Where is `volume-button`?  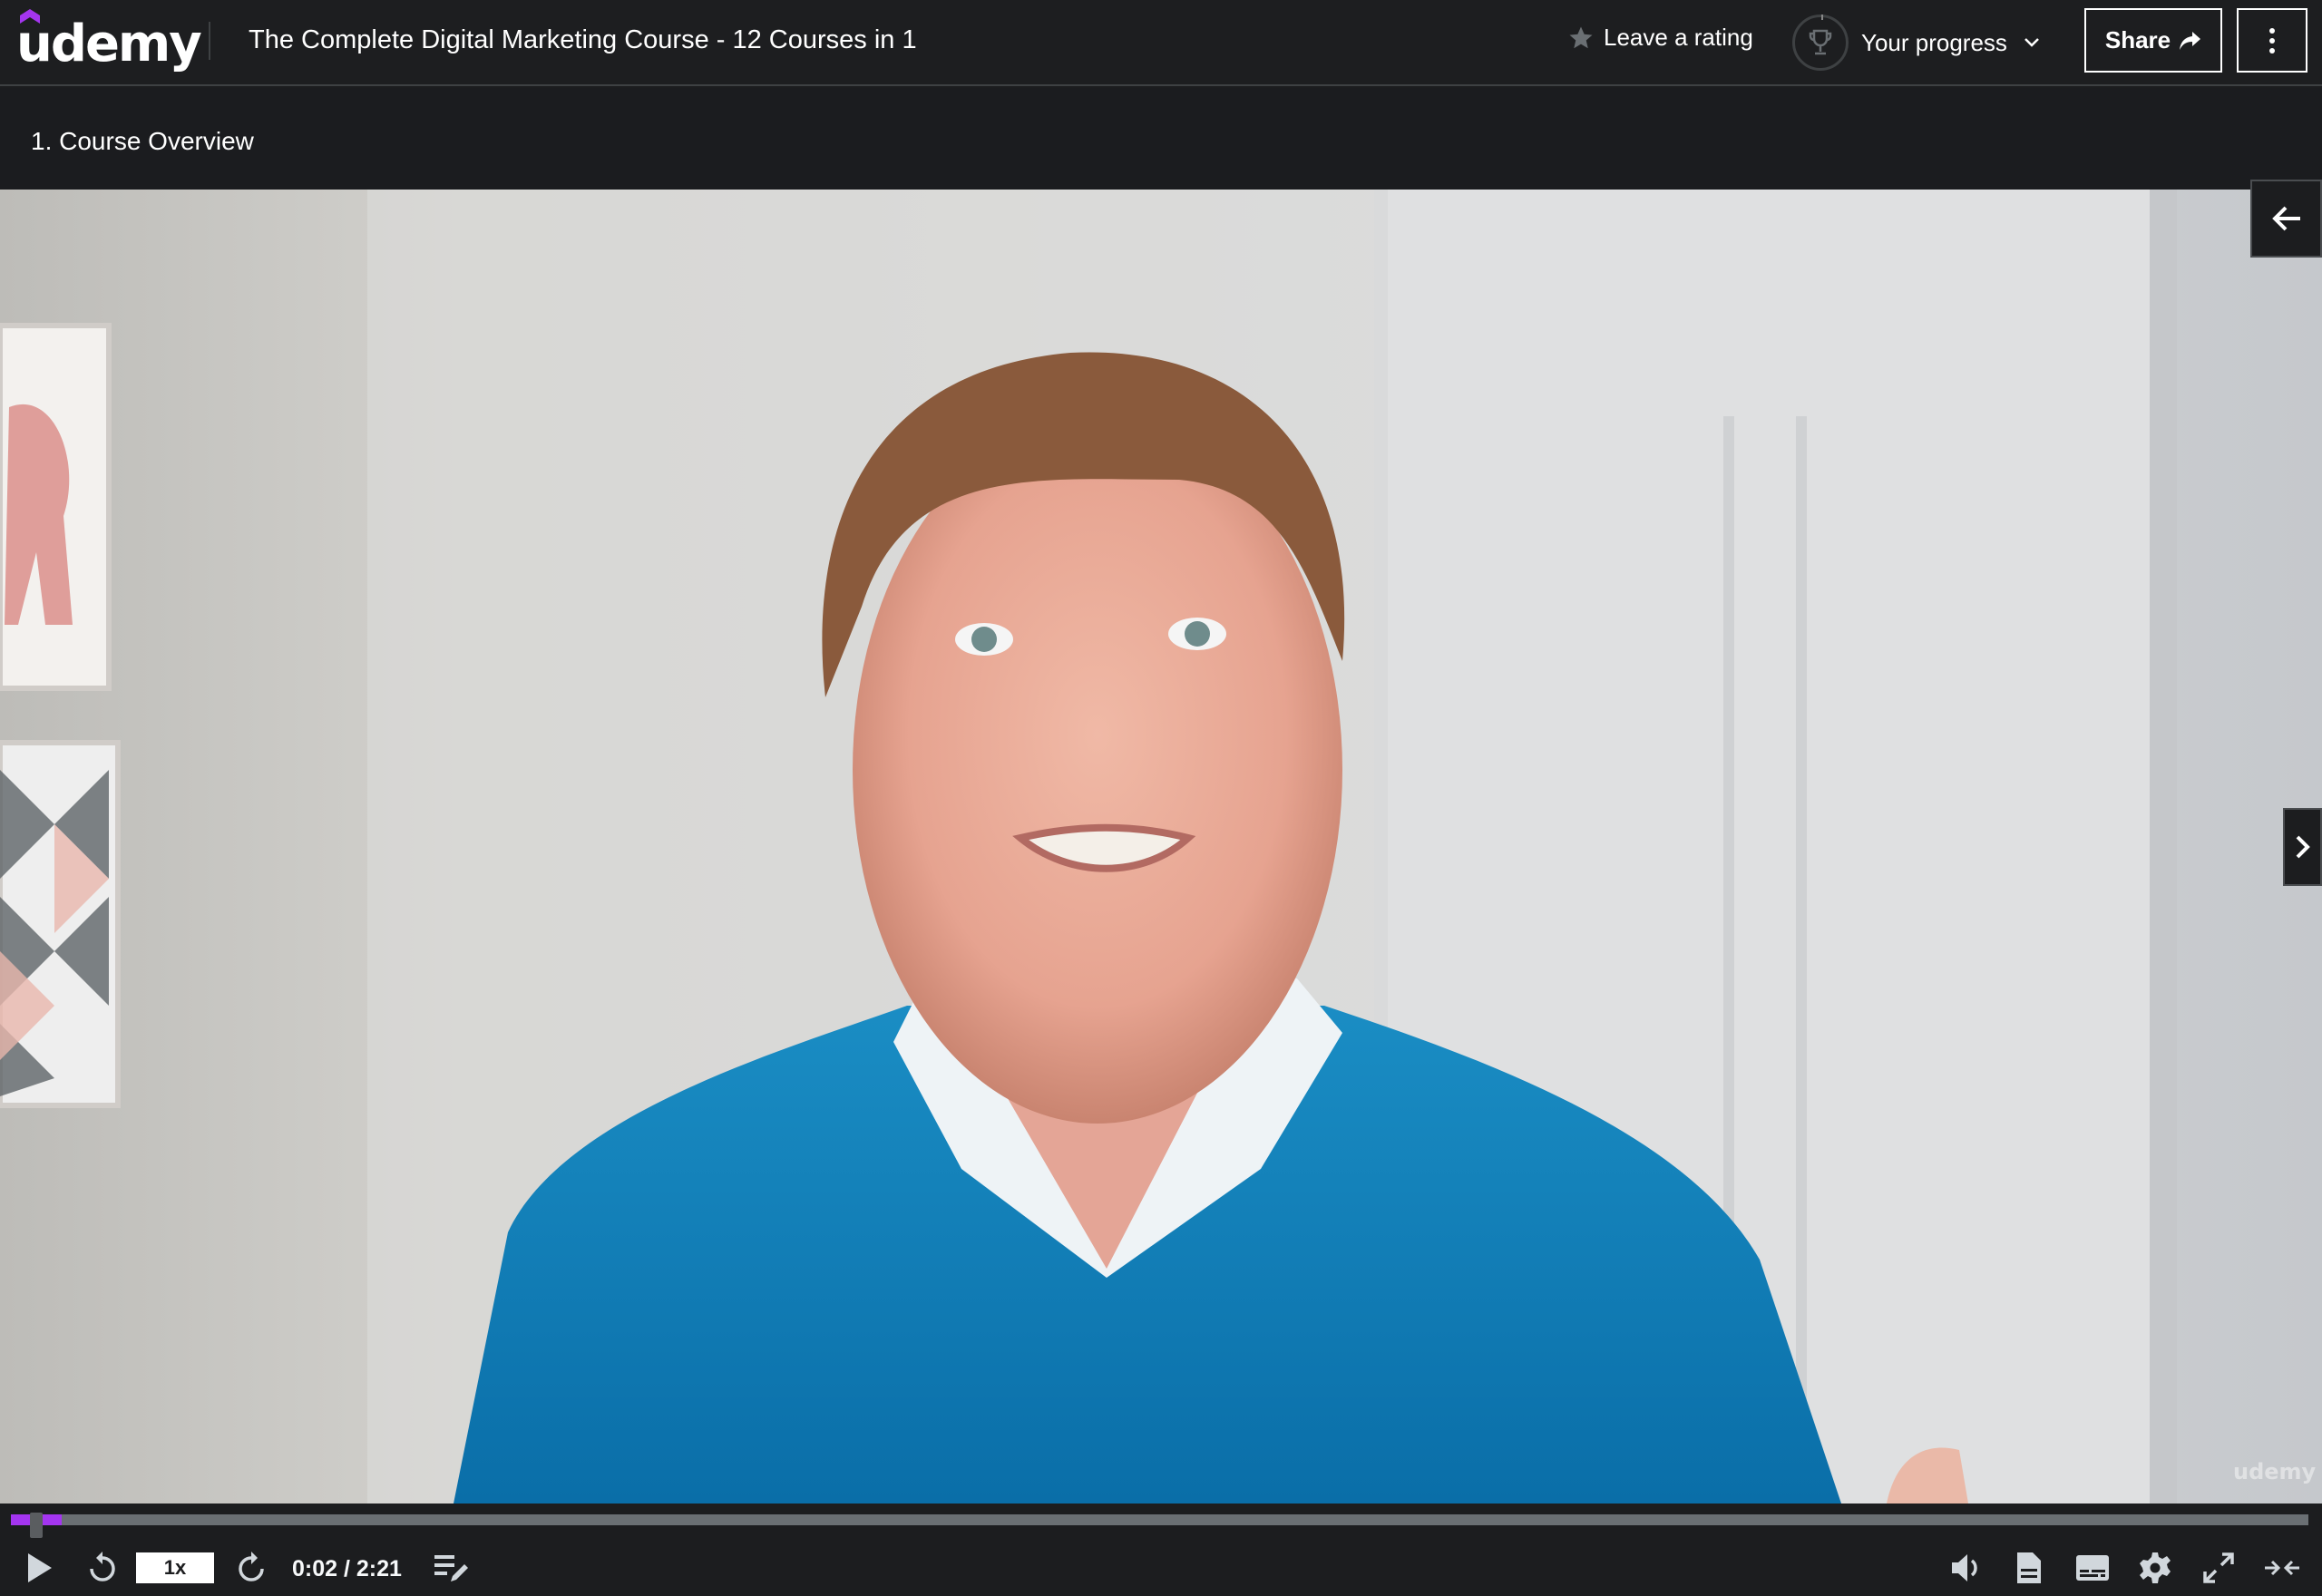
volume-button is located at coordinates (1966, 1568).